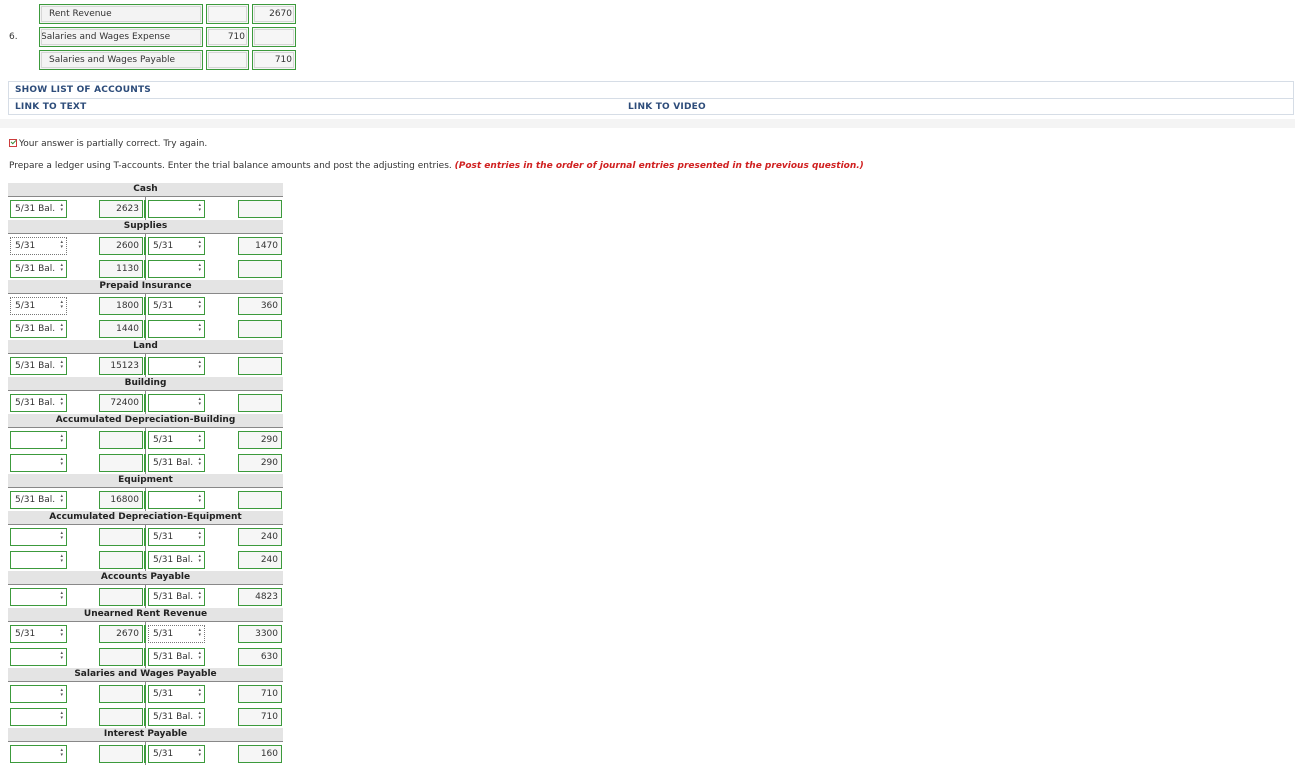 This screenshot has width=1295, height=771. Describe the element at coordinates (260, 306) in the screenshot. I see `right-amount-field: 360` at that location.